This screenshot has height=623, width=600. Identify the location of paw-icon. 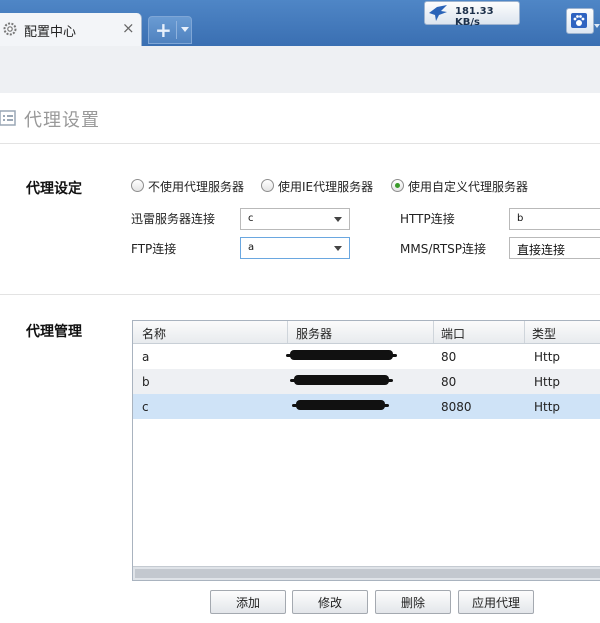
(579, 20).